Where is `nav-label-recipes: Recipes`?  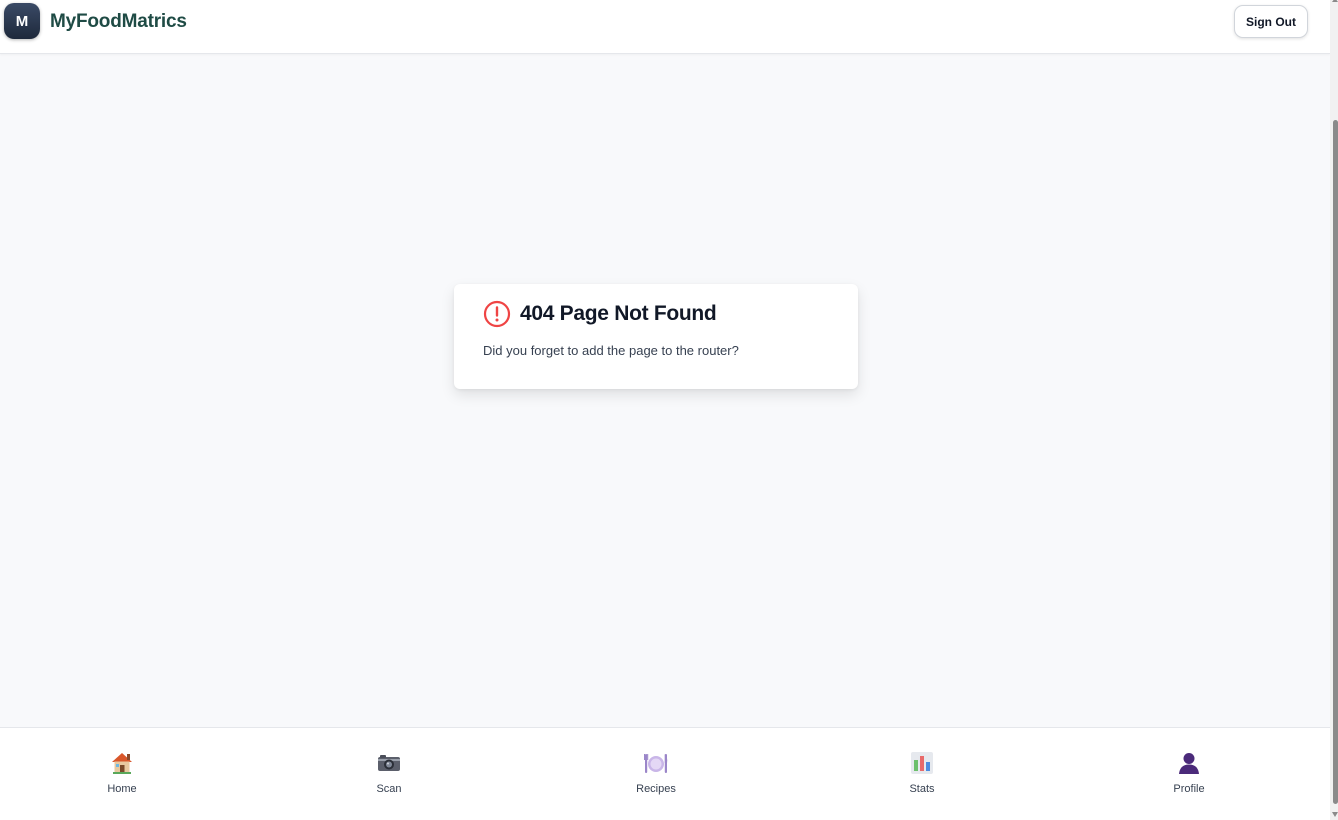
nav-label-recipes: Recipes is located at coordinates (656, 789).